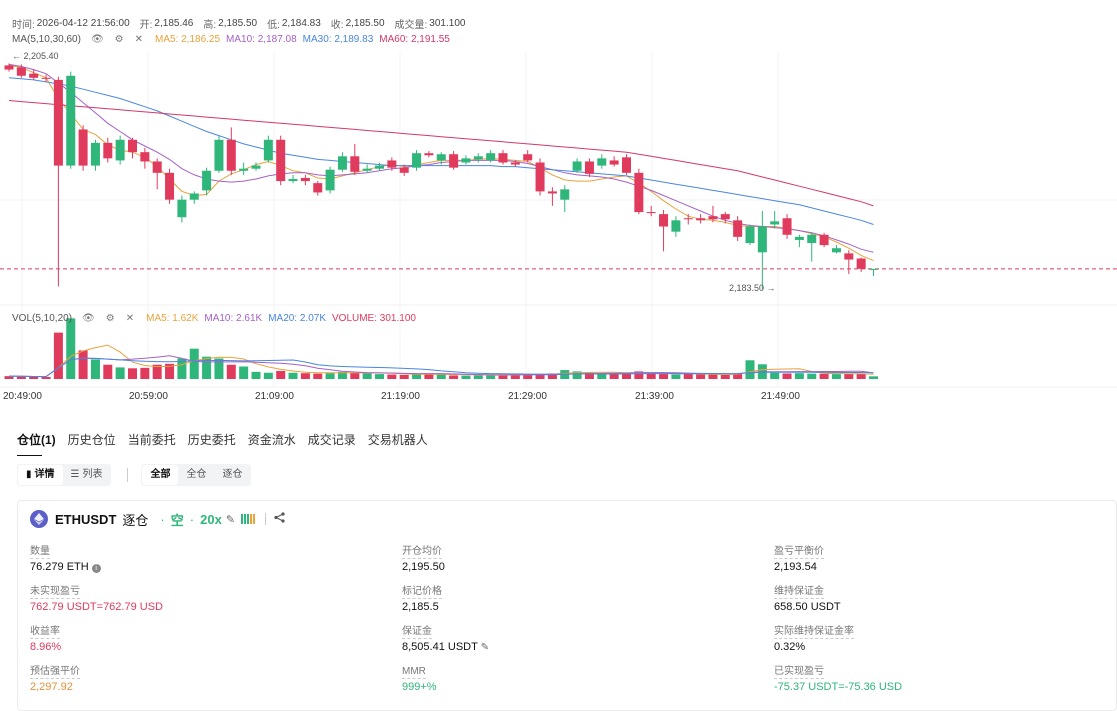 The height and width of the screenshot is (711, 1117). Describe the element at coordinates (135, 520) in the screenshot. I see `margin-mode: 逐仓` at that location.